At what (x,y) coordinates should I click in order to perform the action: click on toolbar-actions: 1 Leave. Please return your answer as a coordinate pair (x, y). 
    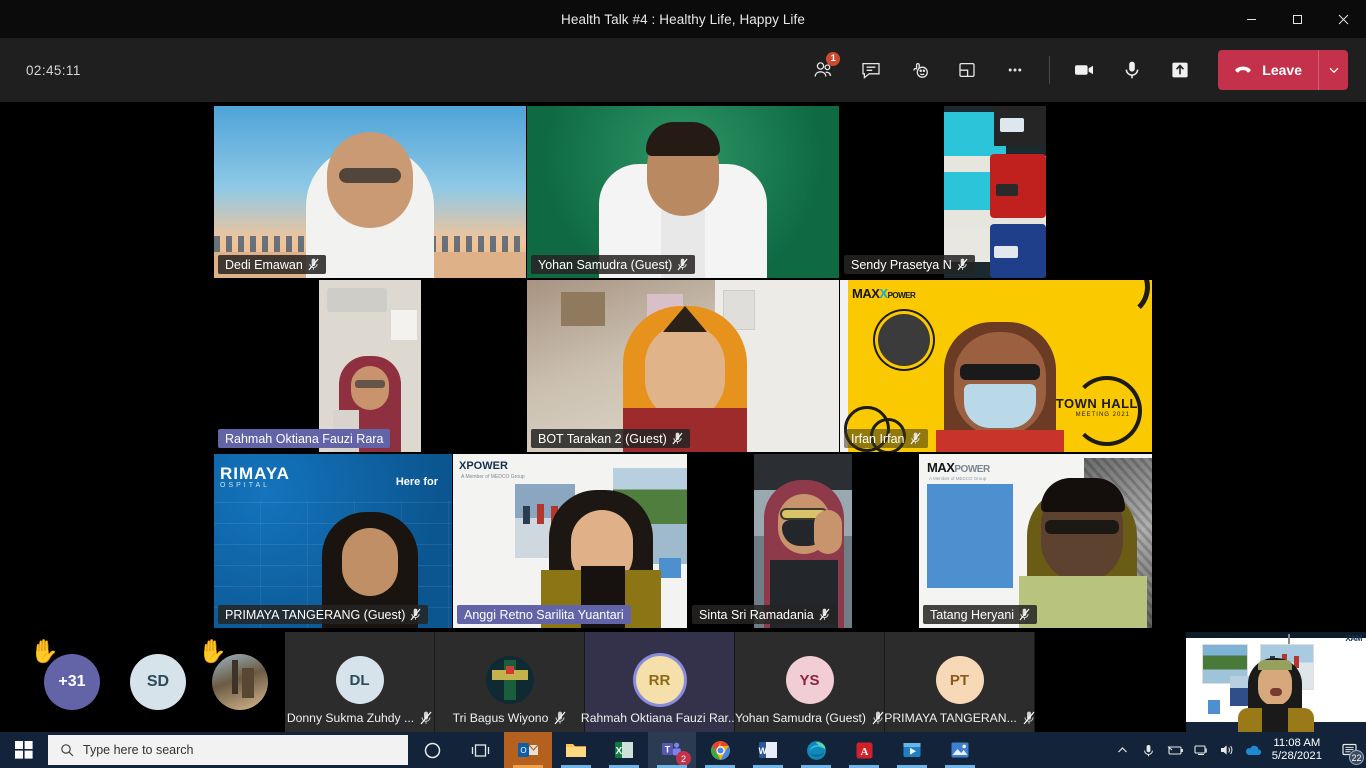
    Looking at the image, I should click on (1073, 70).